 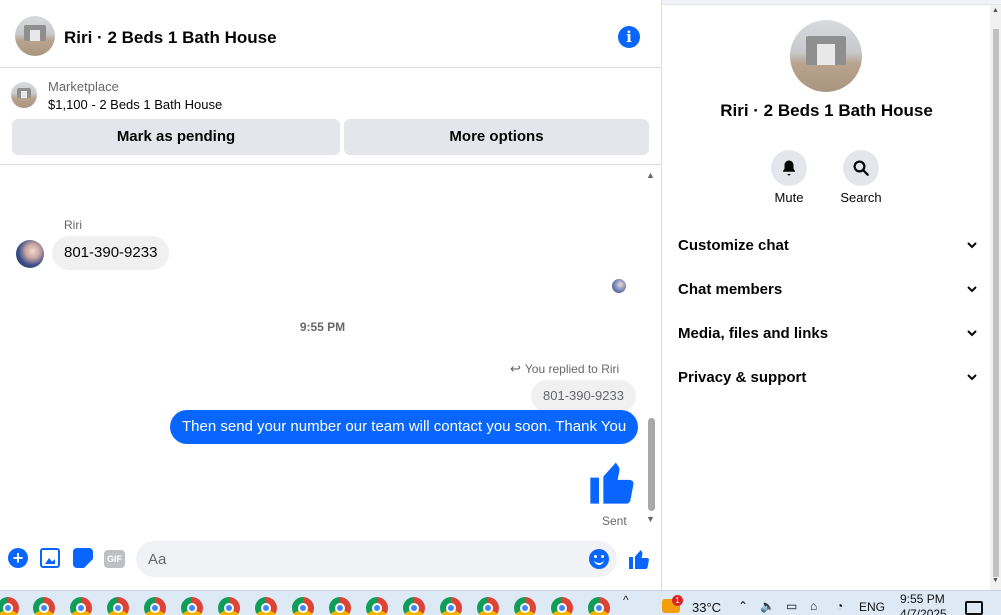 I want to click on battery-icon: ▭, so click(x=791, y=606).